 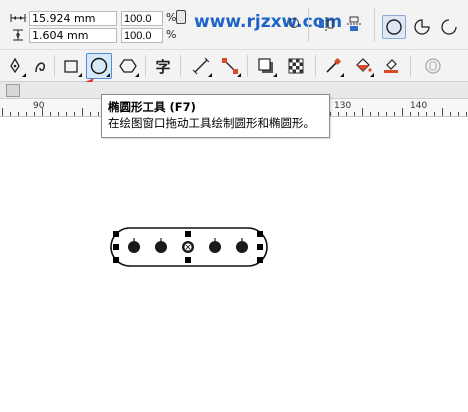 What do you see at coordinates (260, 260) in the screenshot?
I see `handle-bottom-right` at bounding box center [260, 260].